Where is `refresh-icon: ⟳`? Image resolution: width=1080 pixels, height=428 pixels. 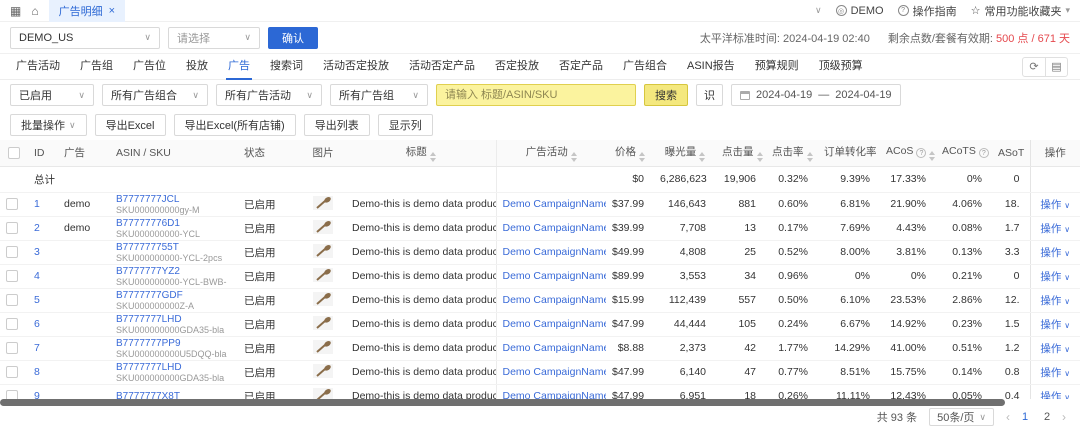 refresh-icon: ⟳ is located at coordinates (1034, 67).